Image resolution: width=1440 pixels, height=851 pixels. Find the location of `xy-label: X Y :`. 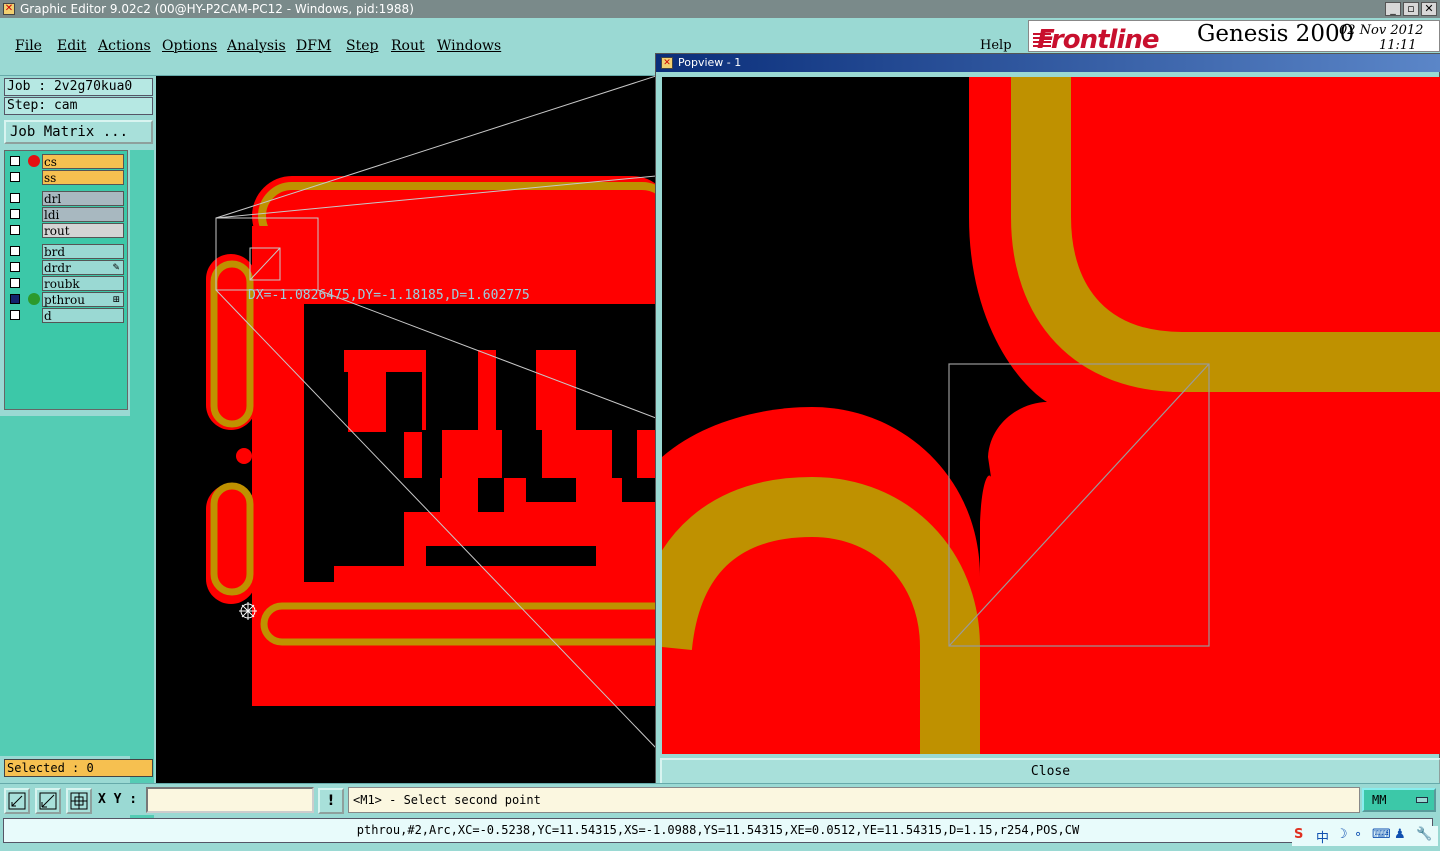

xy-label: X Y : is located at coordinates (118, 799).